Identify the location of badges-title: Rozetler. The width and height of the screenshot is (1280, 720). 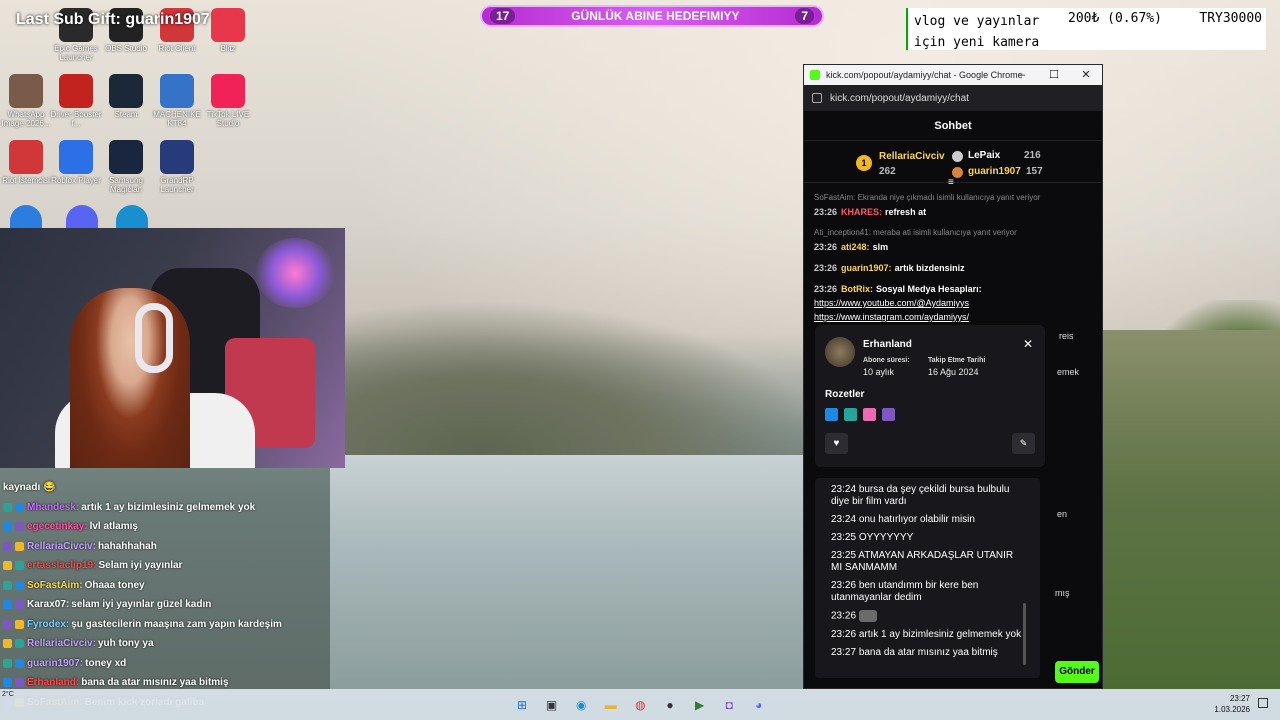
(845, 394).